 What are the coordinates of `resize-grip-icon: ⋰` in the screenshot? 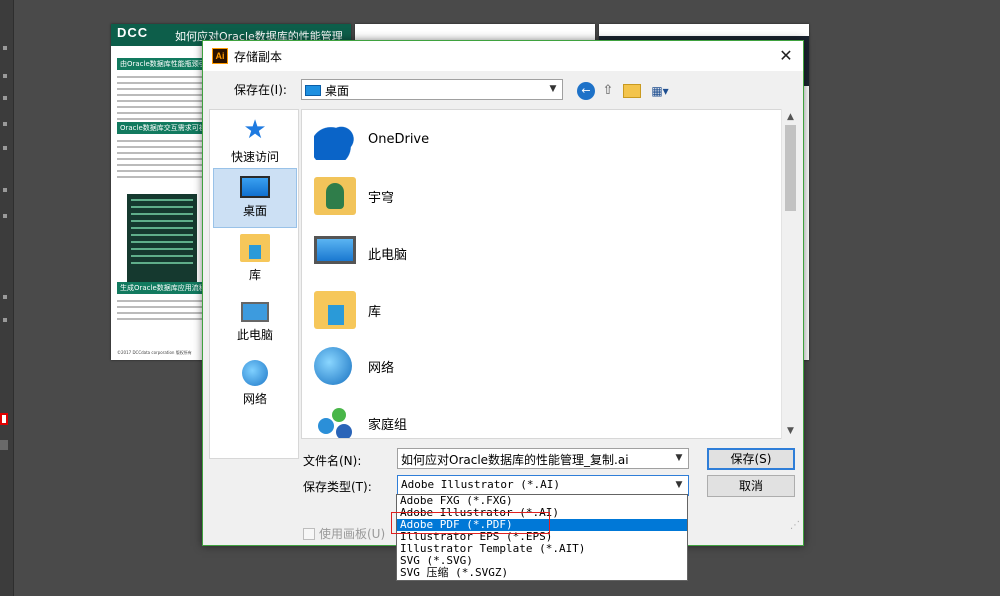 It's located at (797, 531).